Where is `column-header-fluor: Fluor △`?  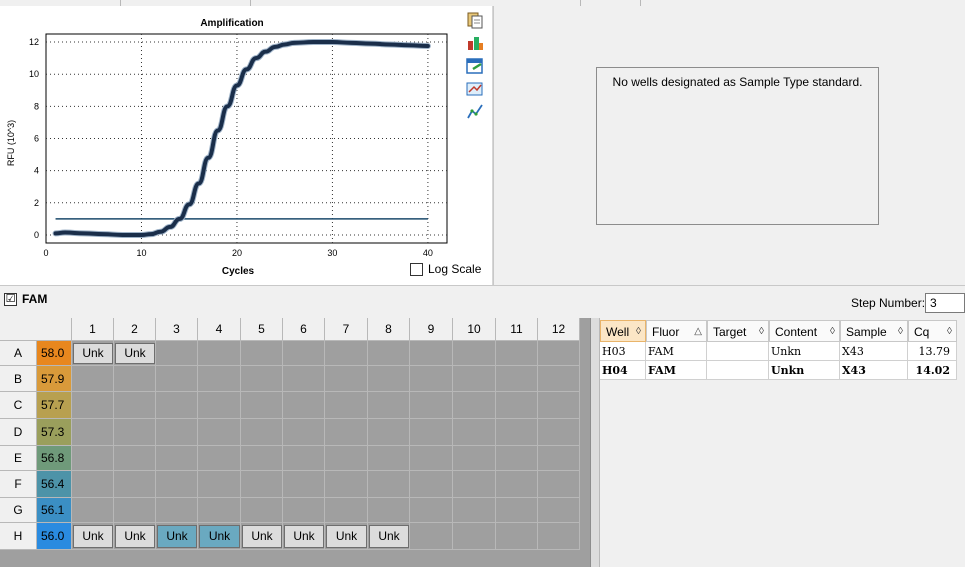 column-header-fluor: Fluor △ is located at coordinates (676, 331).